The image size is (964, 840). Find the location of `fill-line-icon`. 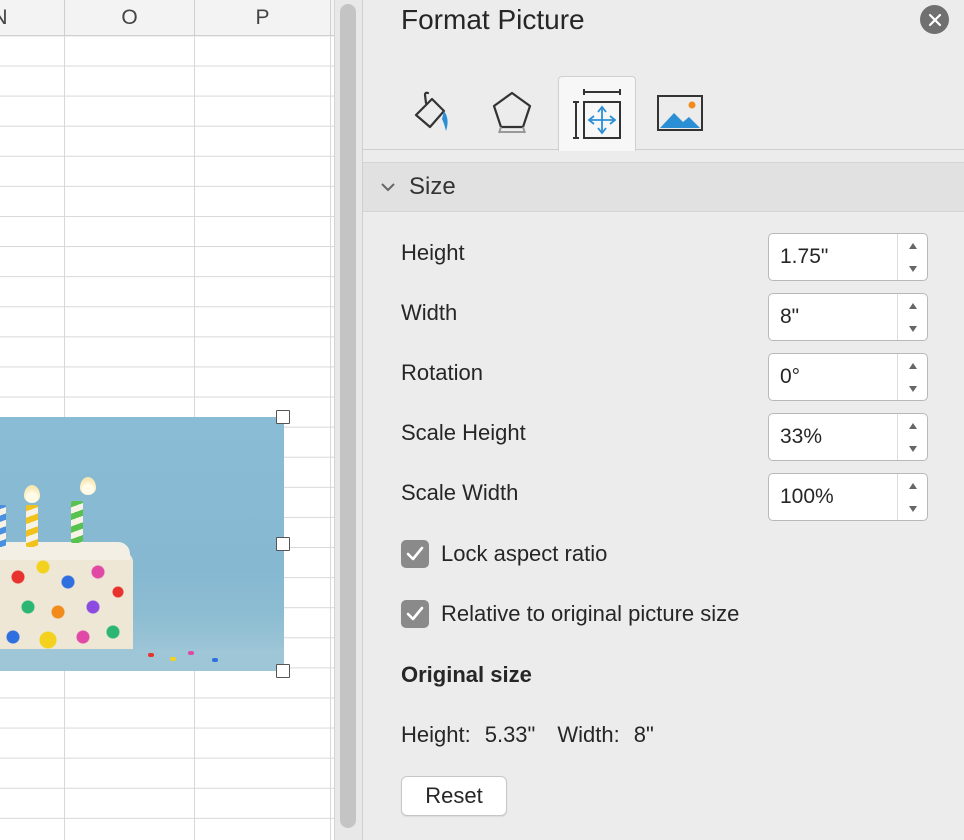

fill-line-icon is located at coordinates (431, 111).